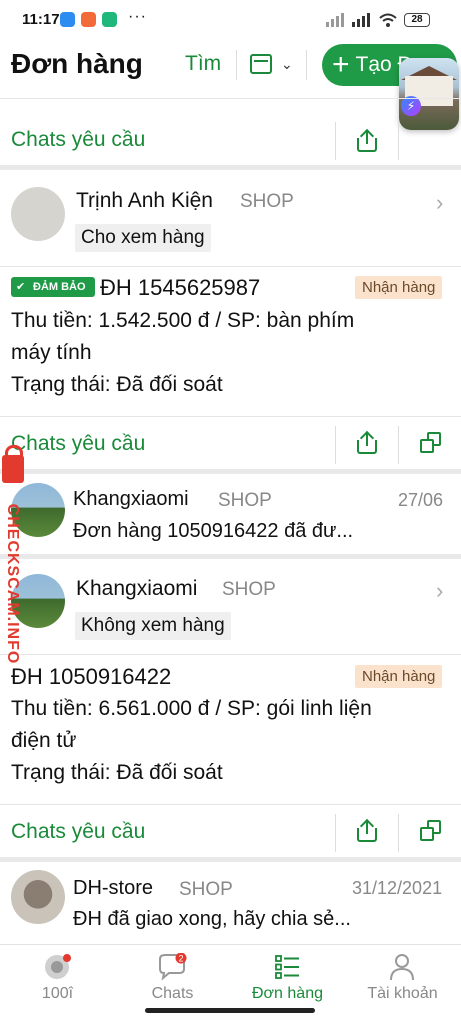 Image resolution: width=461 pixels, height=1024 pixels. What do you see at coordinates (143, 238) in the screenshot?
I see `viewing-policy-tag: Cho xem hàng` at bounding box center [143, 238].